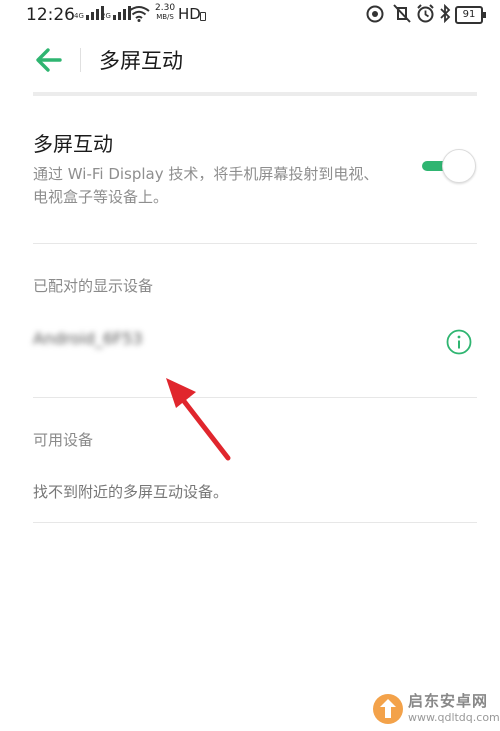 This screenshot has width=500, height=731. What do you see at coordinates (165, 17) in the screenshot?
I see `network-speed-unit: MB/S` at bounding box center [165, 17].